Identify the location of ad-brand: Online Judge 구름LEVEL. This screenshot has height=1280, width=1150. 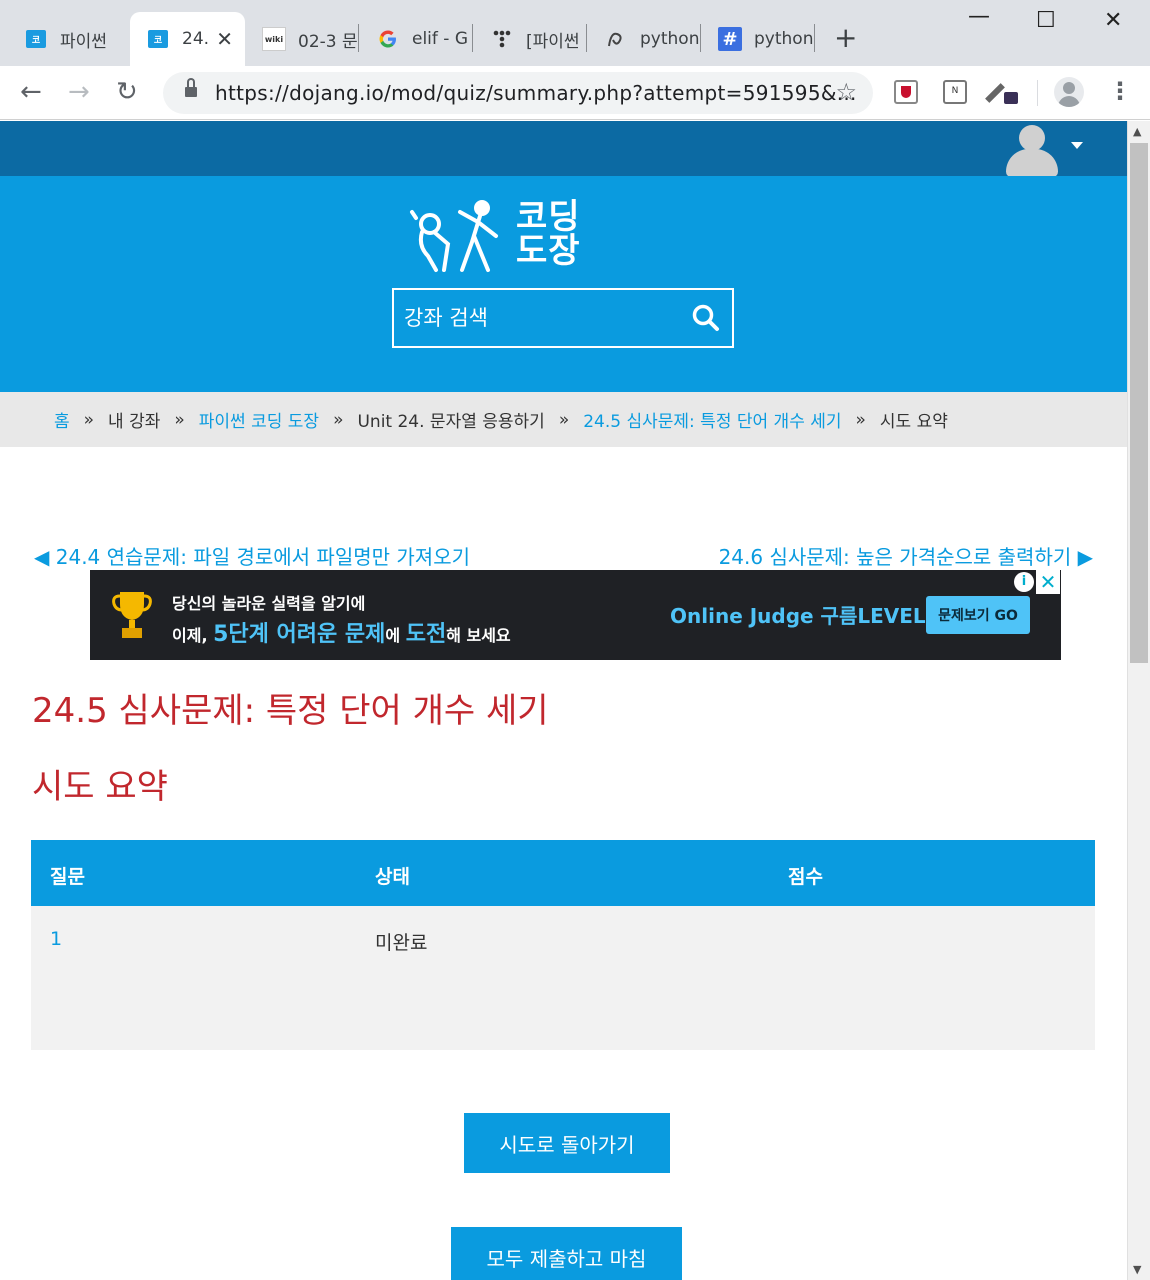
(798, 616).